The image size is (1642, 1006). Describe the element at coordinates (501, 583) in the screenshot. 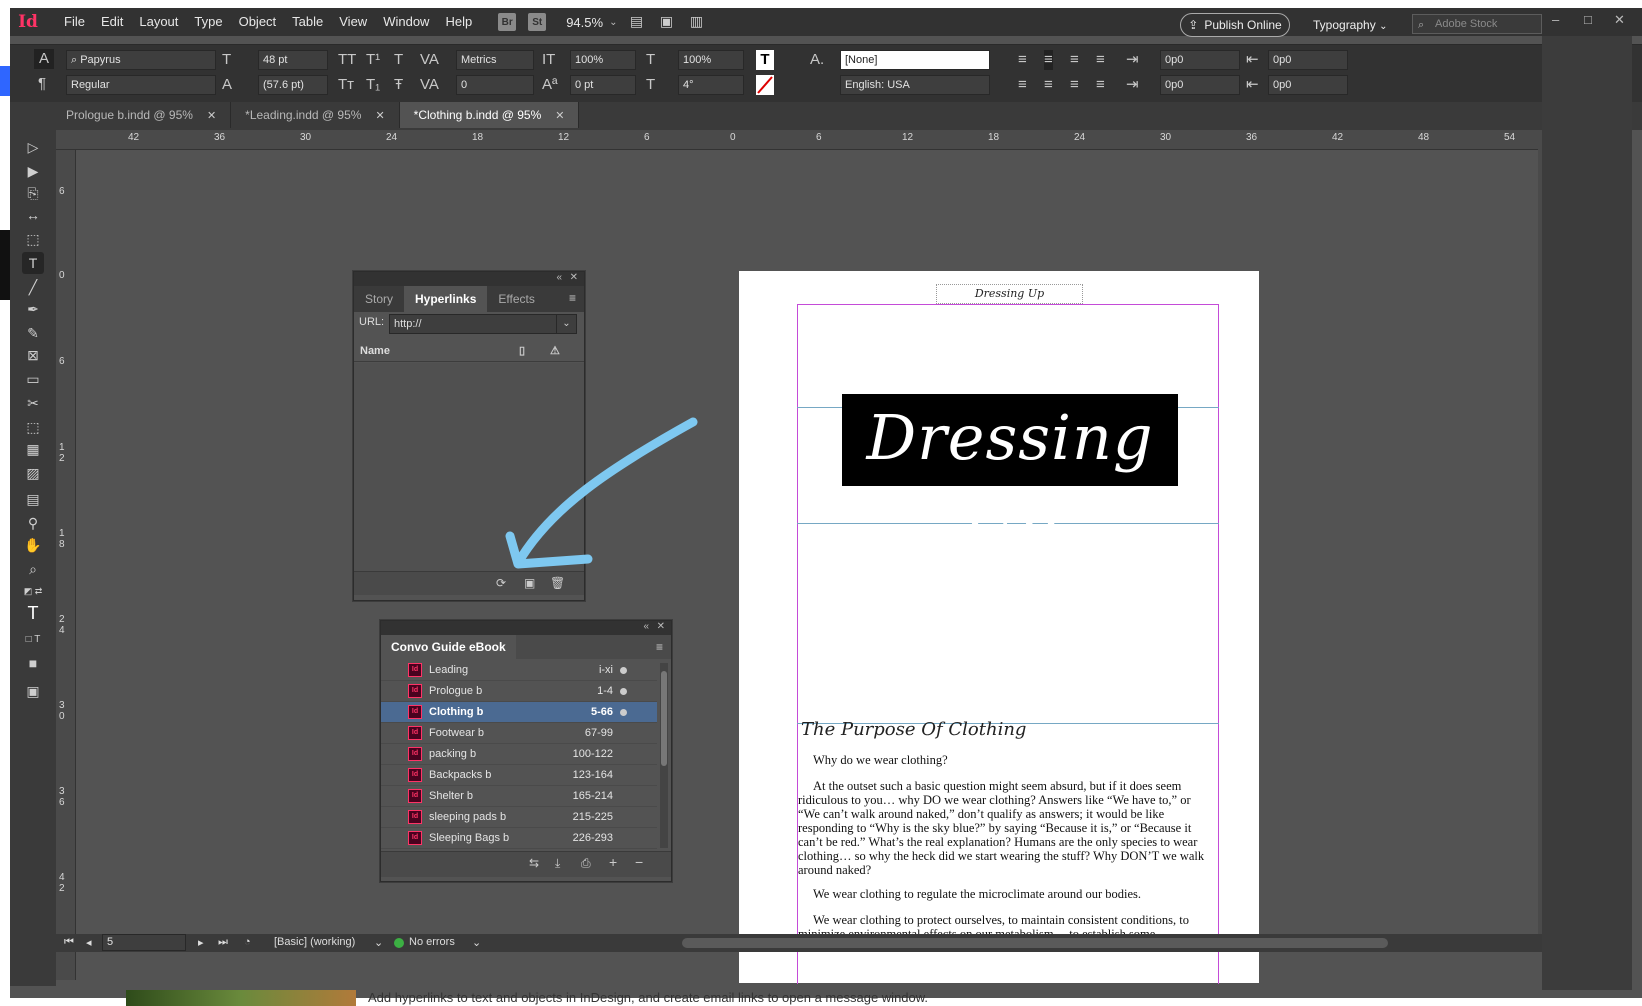

I see `refresh-icon: ⟳` at that location.